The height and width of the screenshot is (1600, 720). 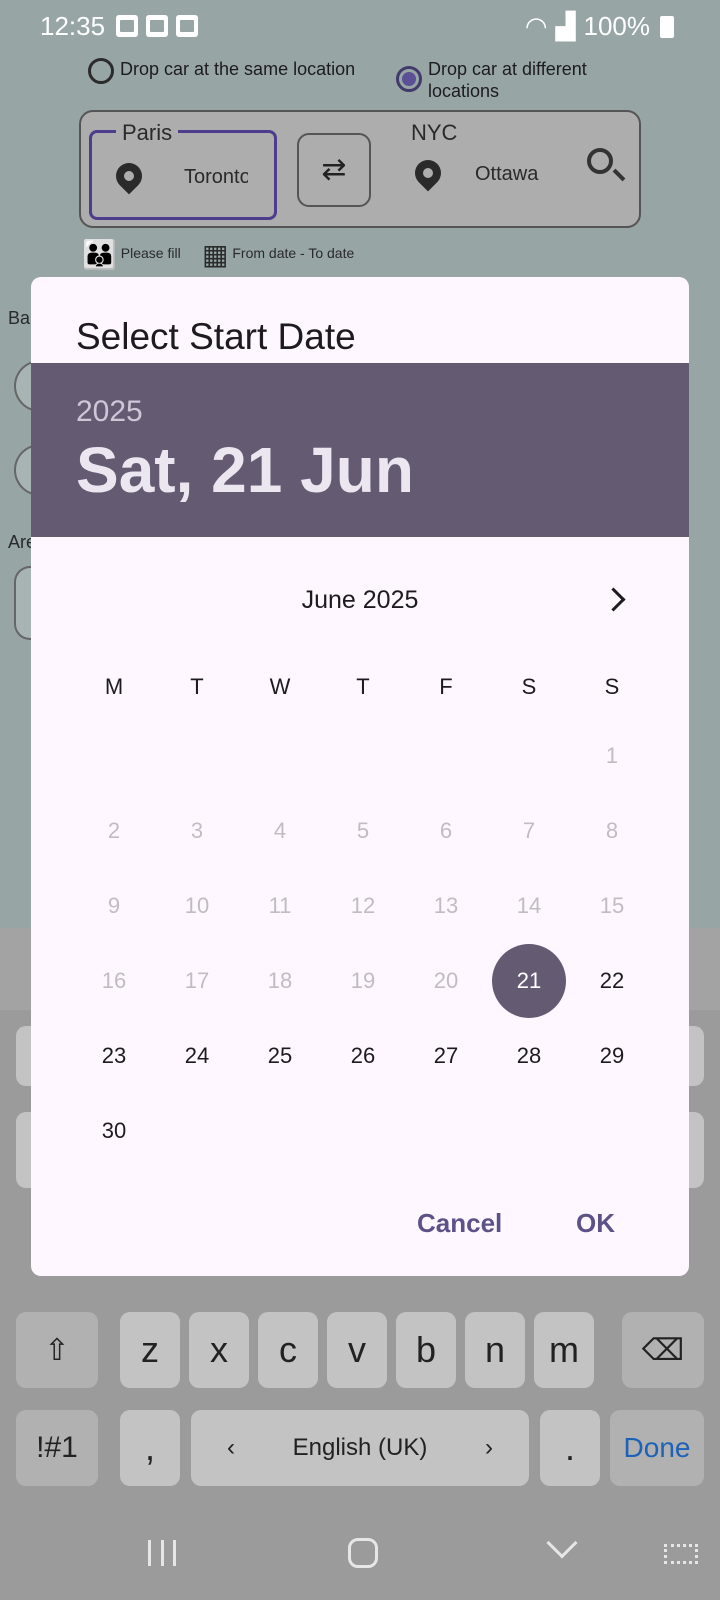 What do you see at coordinates (357, 1350) in the screenshot?
I see `key-v: v` at bounding box center [357, 1350].